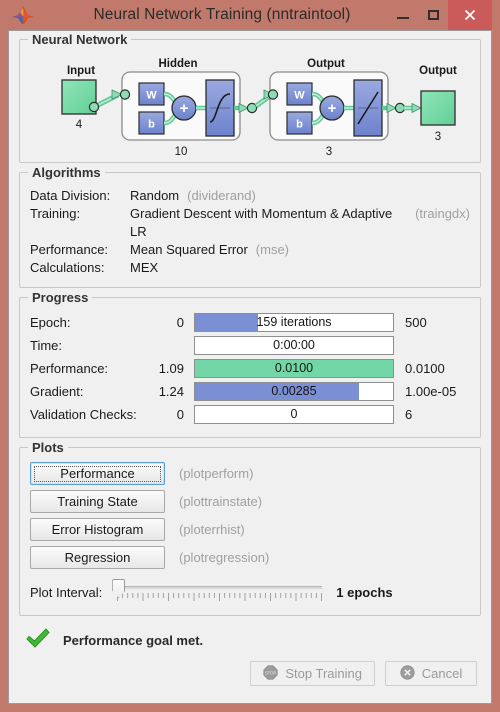 This screenshot has width=500, height=712. I want to click on progress-row: Epoch: 0 159 iterations 500, so click(250, 322).